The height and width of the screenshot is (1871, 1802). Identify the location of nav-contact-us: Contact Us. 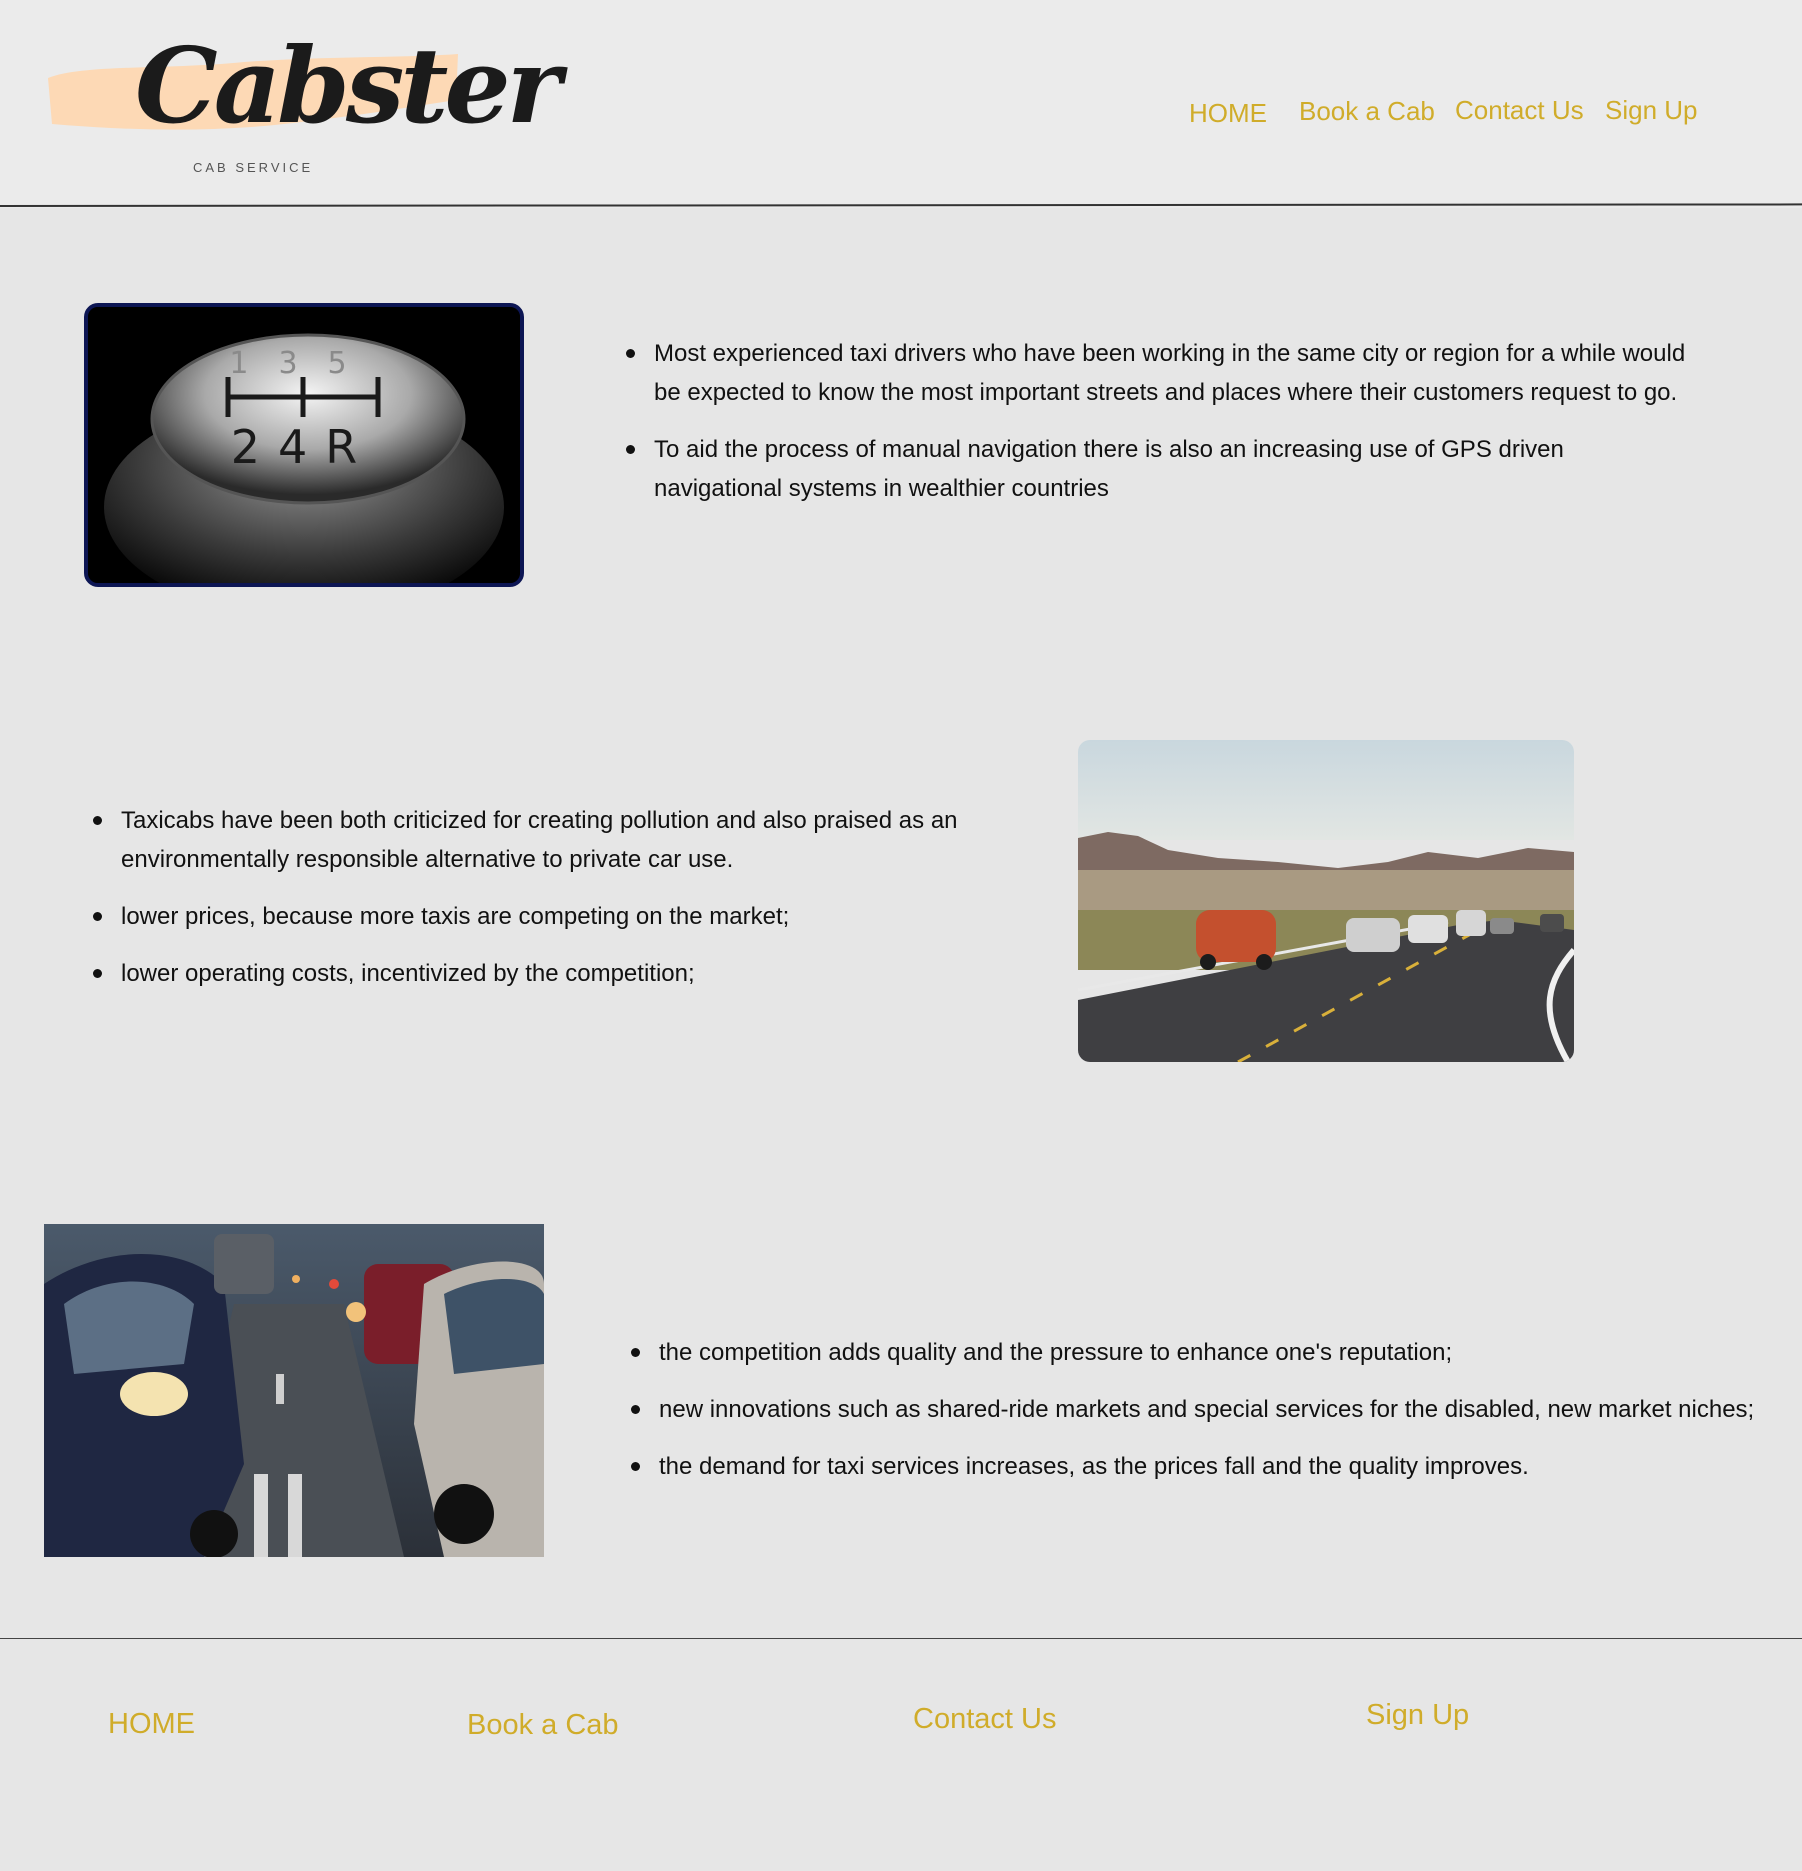
(1519, 110).